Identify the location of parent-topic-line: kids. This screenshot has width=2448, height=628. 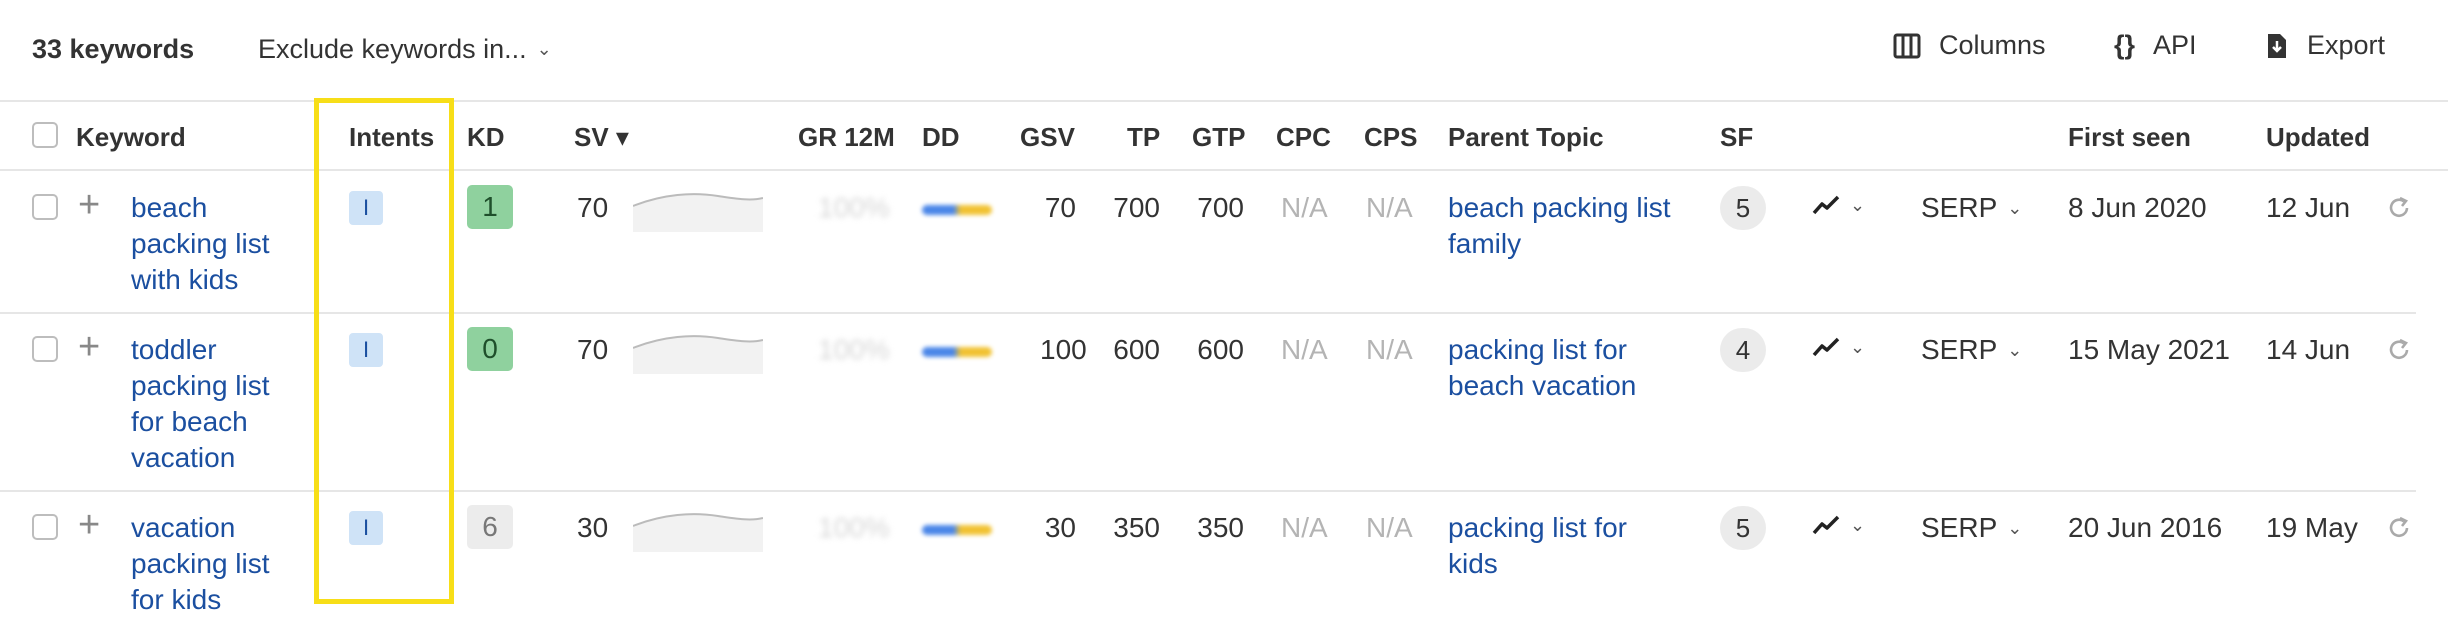
(1473, 563).